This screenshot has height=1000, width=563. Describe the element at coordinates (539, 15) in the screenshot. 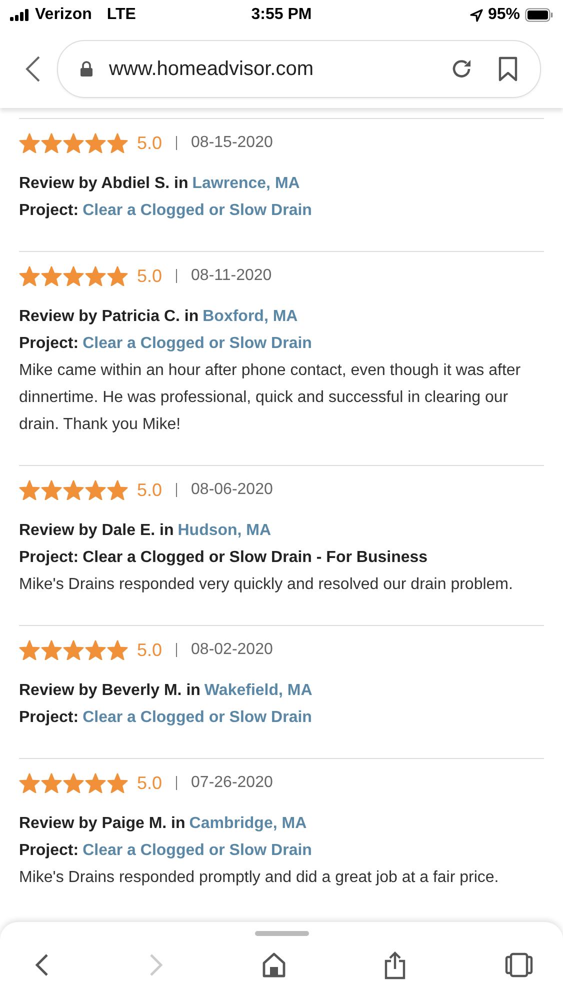

I see `battery-icon` at that location.